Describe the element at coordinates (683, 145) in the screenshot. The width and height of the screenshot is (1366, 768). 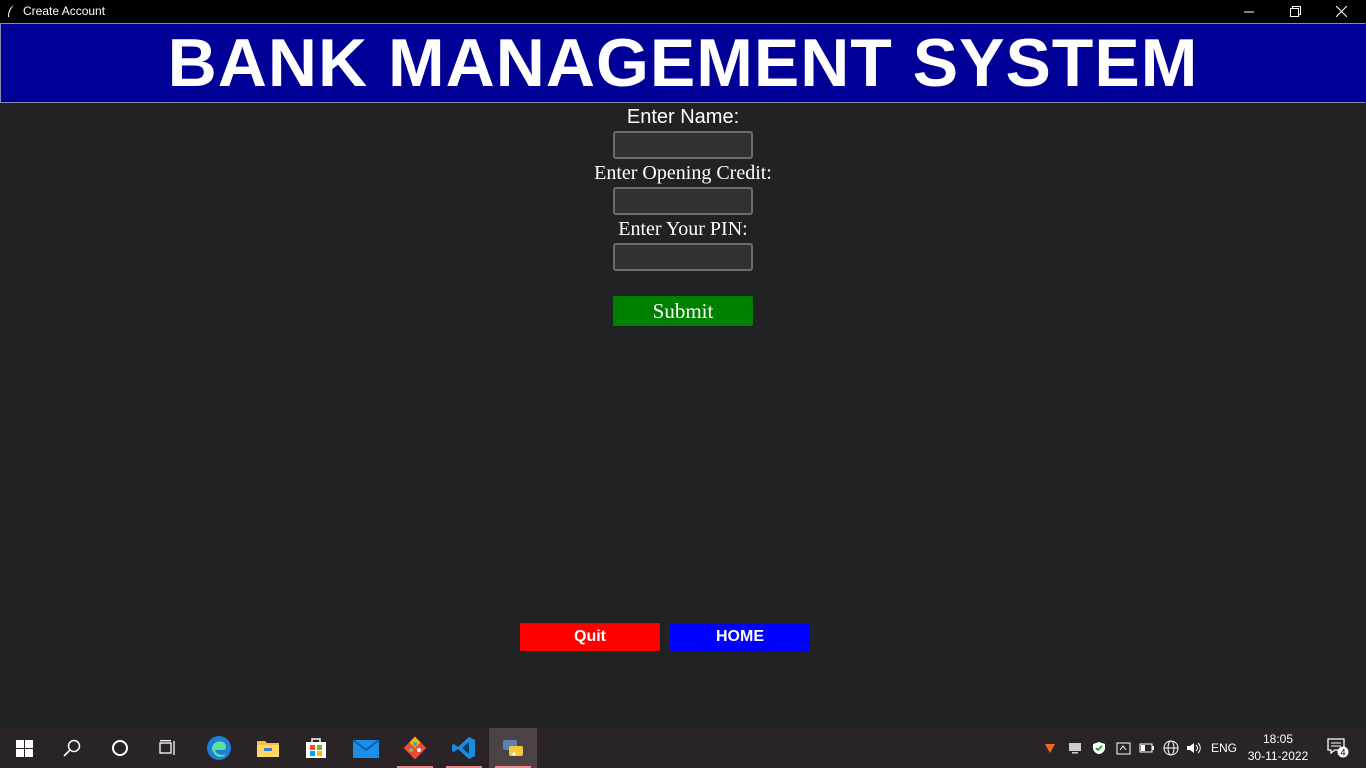
I see `name-input` at that location.